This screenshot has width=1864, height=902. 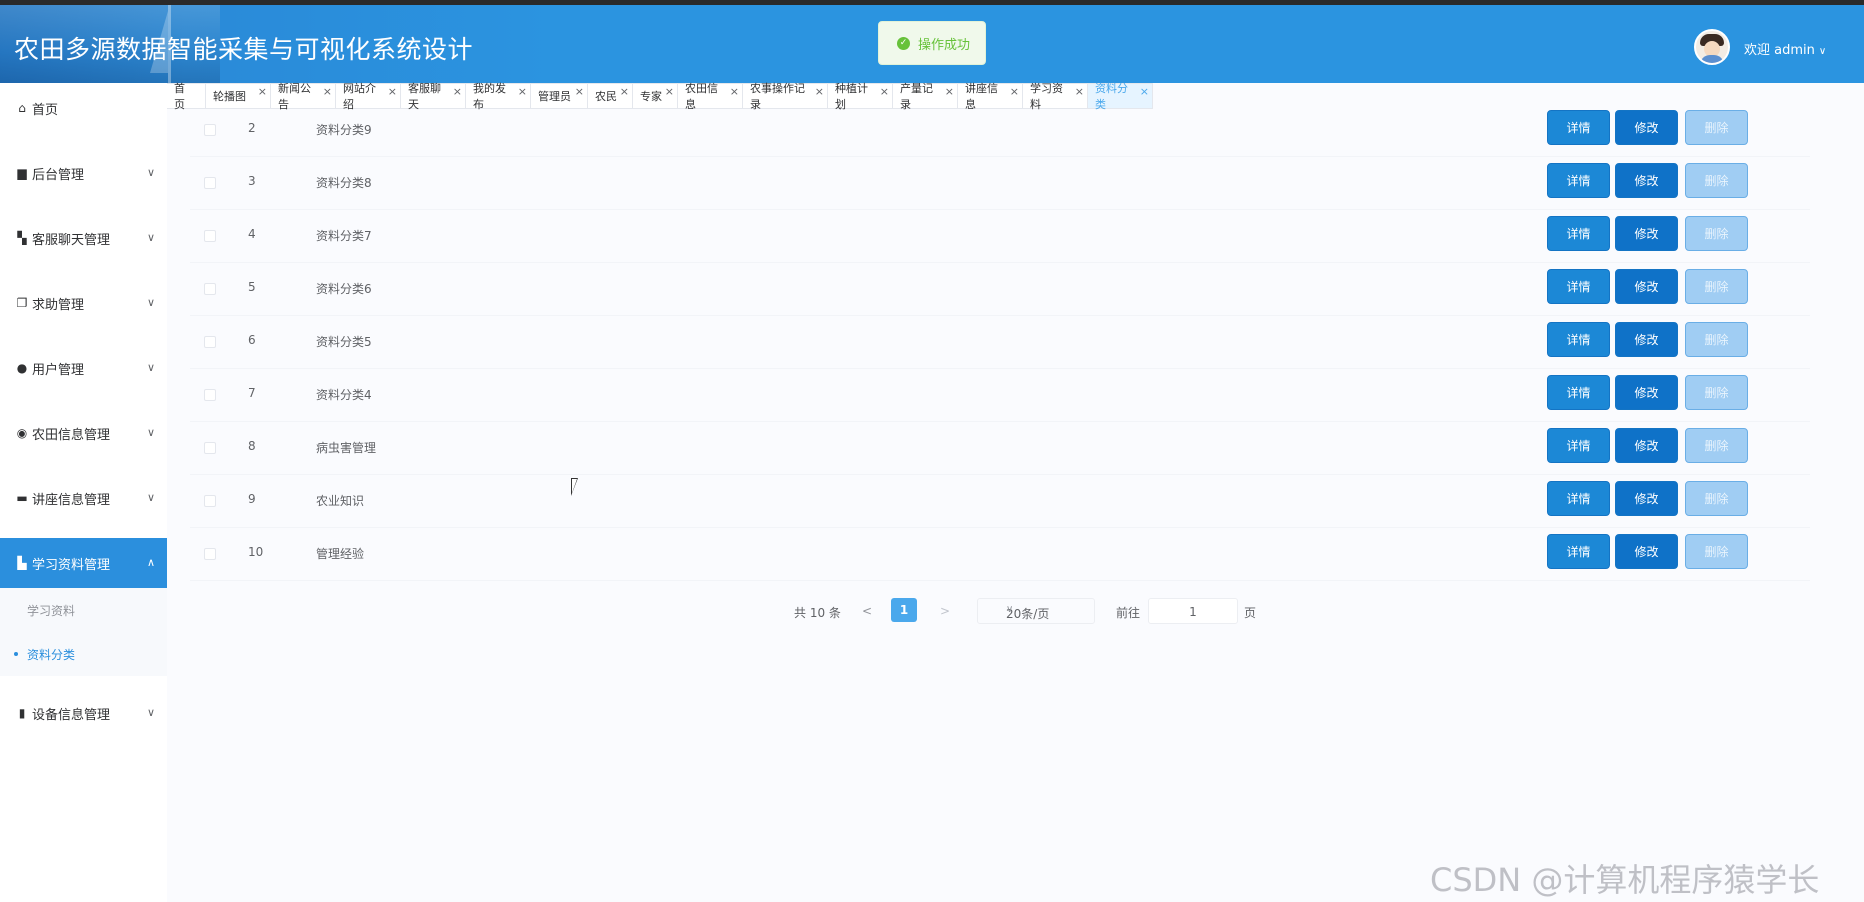 What do you see at coordinates (22, 498) in the screenshot?
I see `briefcase-icon: ▬` at bounding box center [22, 498].